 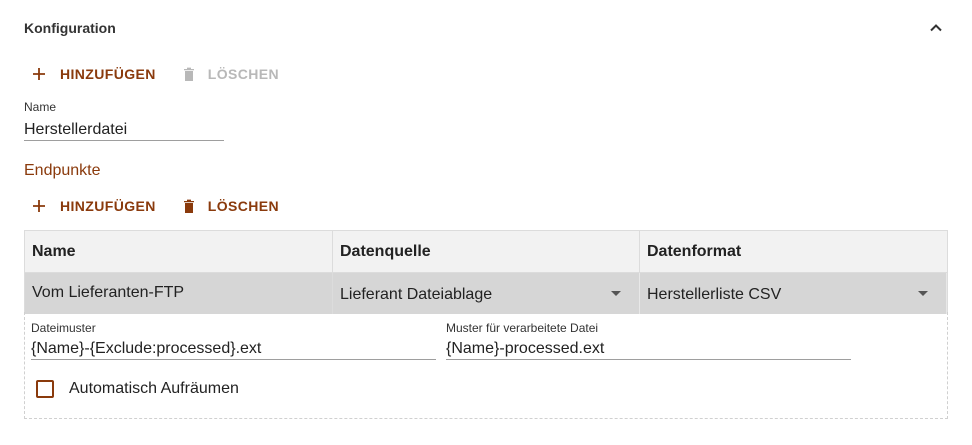 What do you see at coordinates (648, 349) in the screenshot?
I see `processed-pattern-input: {Name}-processed.ext` at bounding box center [648, 349].